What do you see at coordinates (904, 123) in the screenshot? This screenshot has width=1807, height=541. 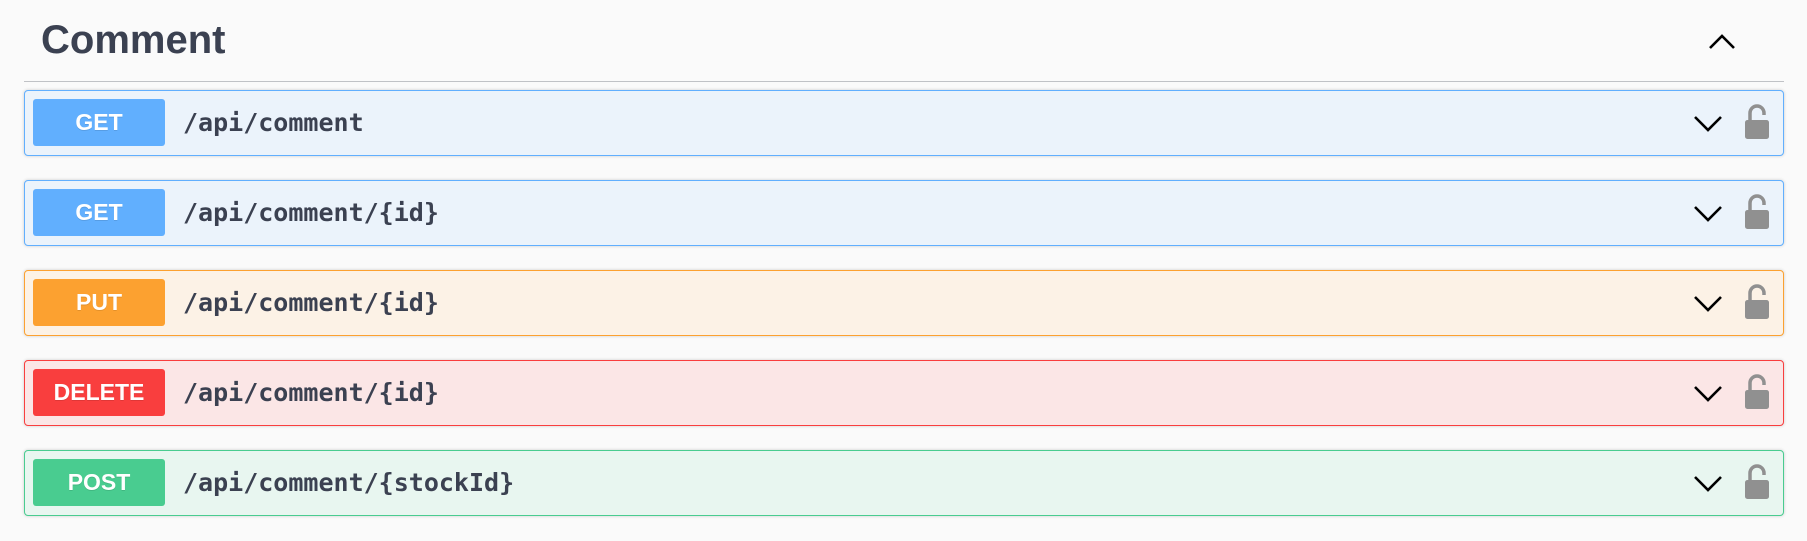 I see `operation-get-comments: GET /api/comment` at bounding box center [904, 123].